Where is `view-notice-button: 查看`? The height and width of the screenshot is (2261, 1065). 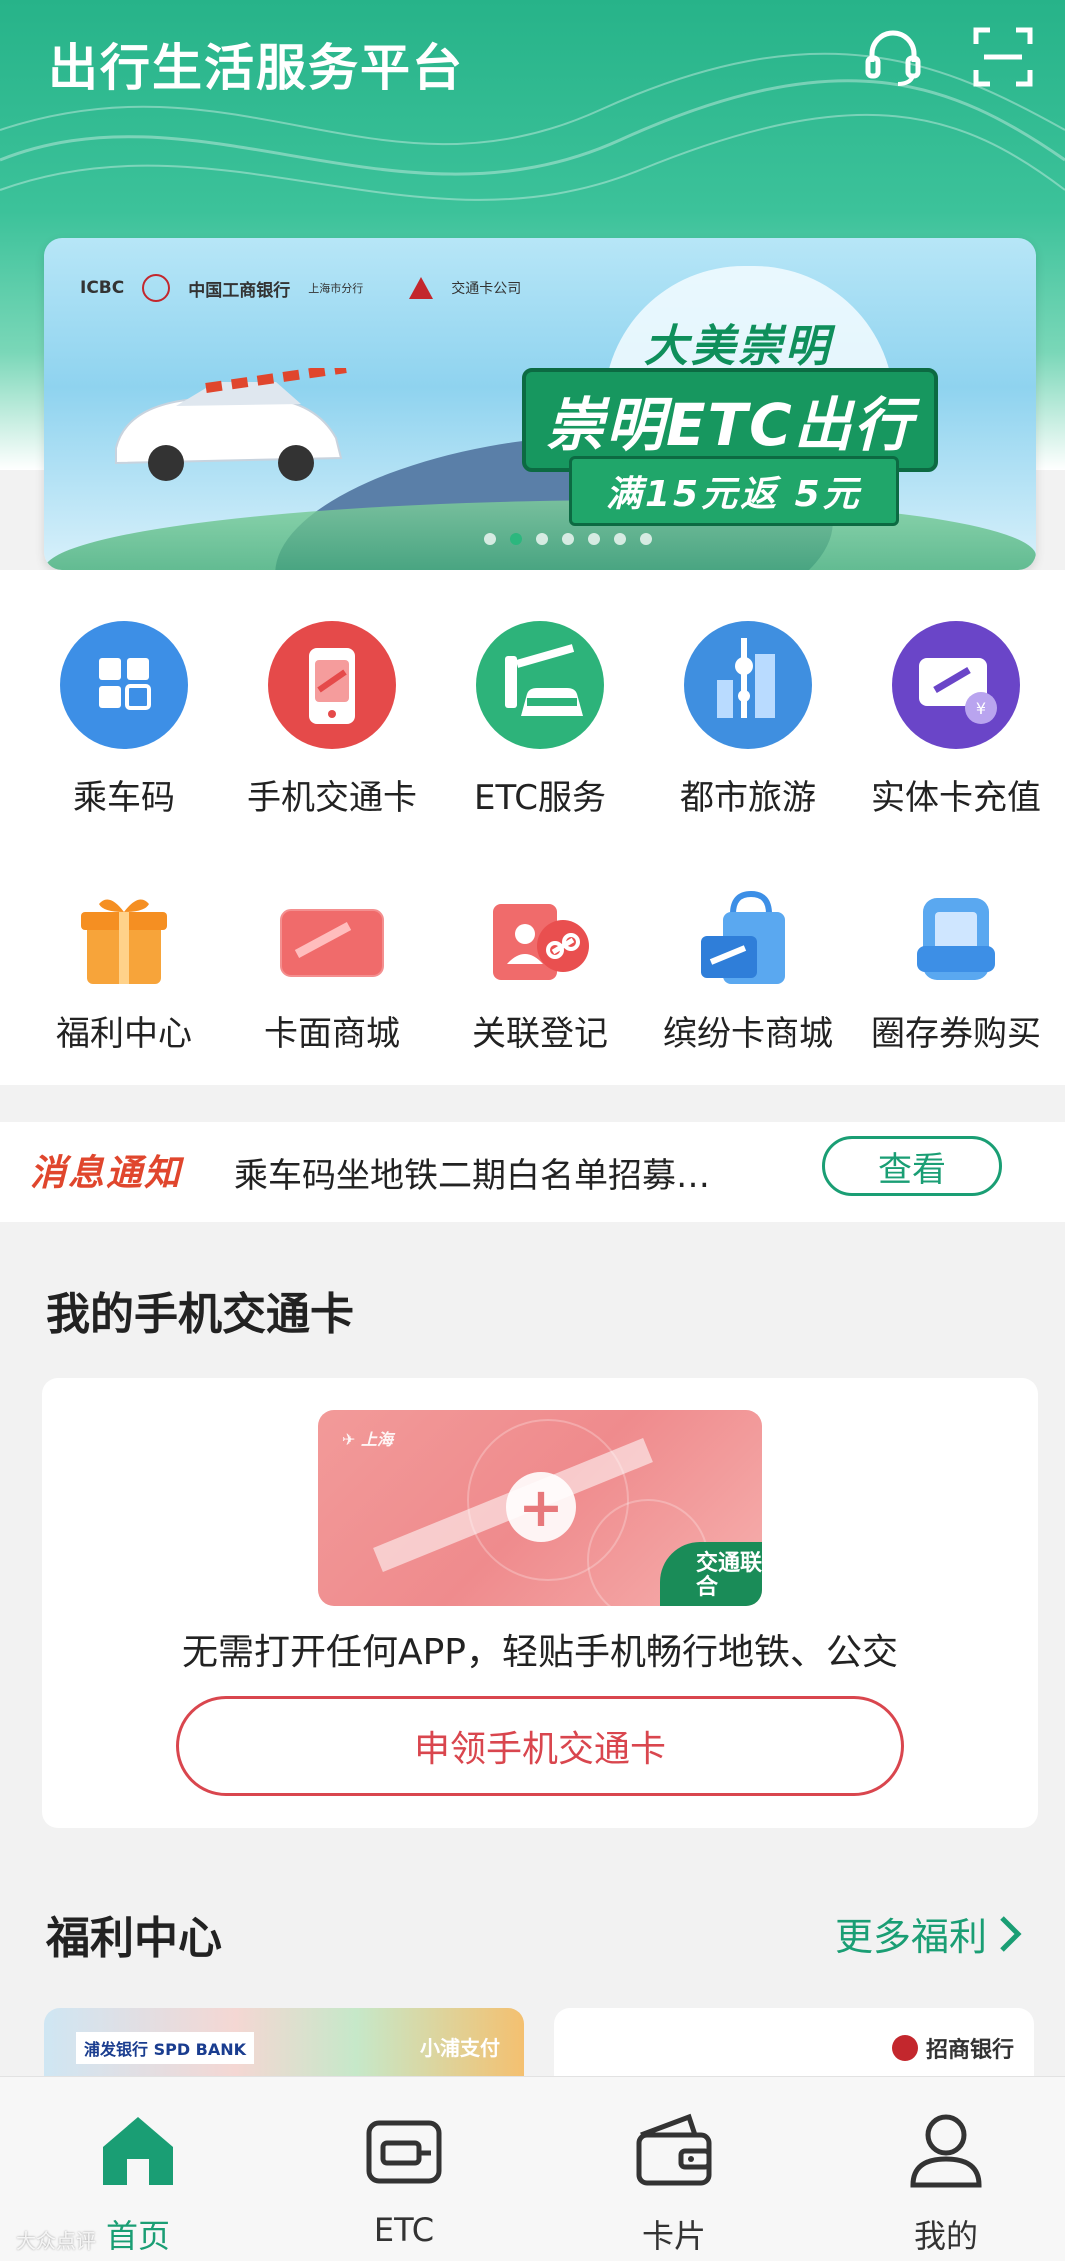
view-notice-button: 查看 is located at coordinates (912, 1166).